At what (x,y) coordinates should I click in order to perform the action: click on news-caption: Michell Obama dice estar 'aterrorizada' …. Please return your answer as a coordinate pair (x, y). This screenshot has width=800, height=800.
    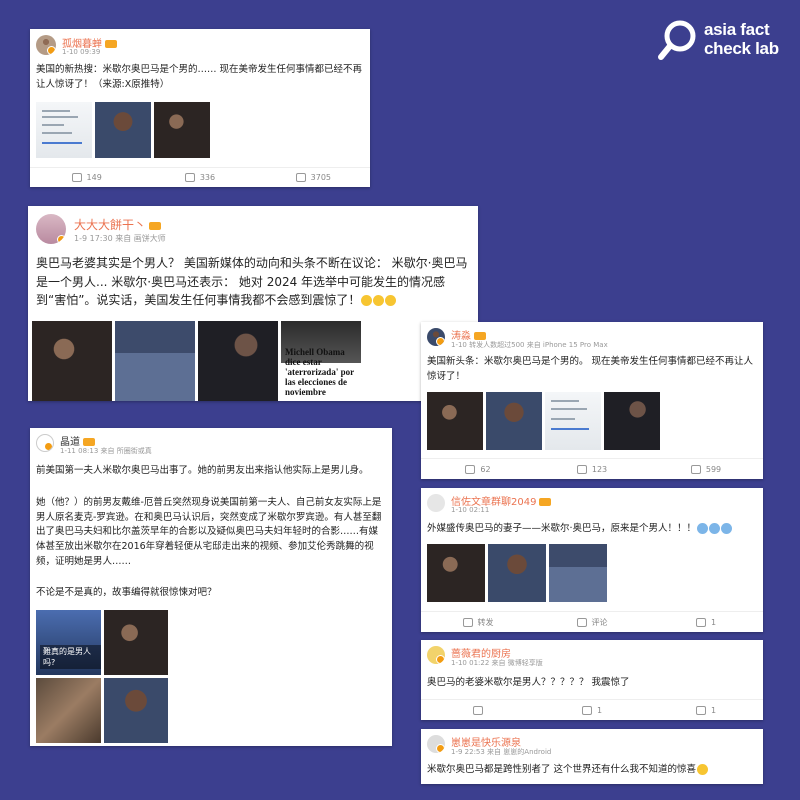
    Looking at the image, I should click on (319, 372).